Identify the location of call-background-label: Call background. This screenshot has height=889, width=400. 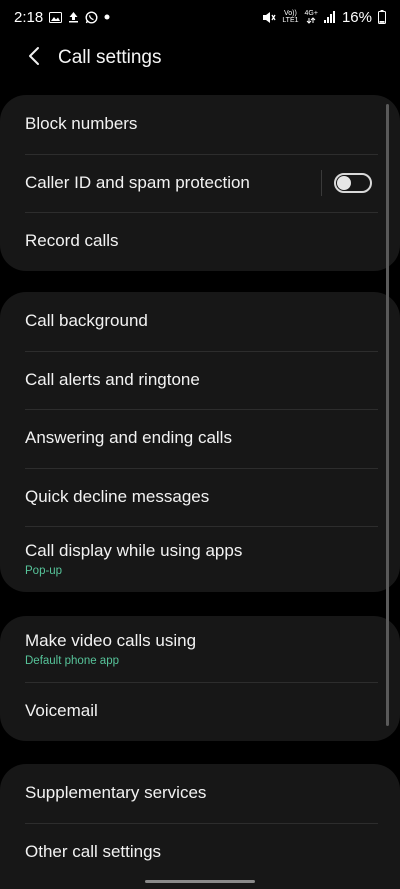
(86, 321).